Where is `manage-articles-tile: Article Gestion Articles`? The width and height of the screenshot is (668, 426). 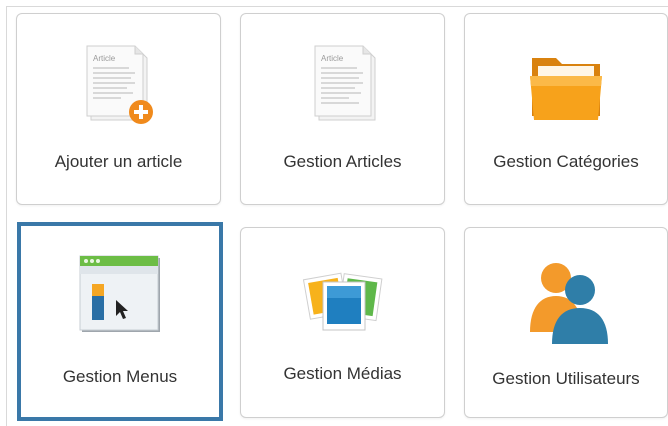
manage-articles-tile: Article Gestion Articles is located at coordinates (342, 109).